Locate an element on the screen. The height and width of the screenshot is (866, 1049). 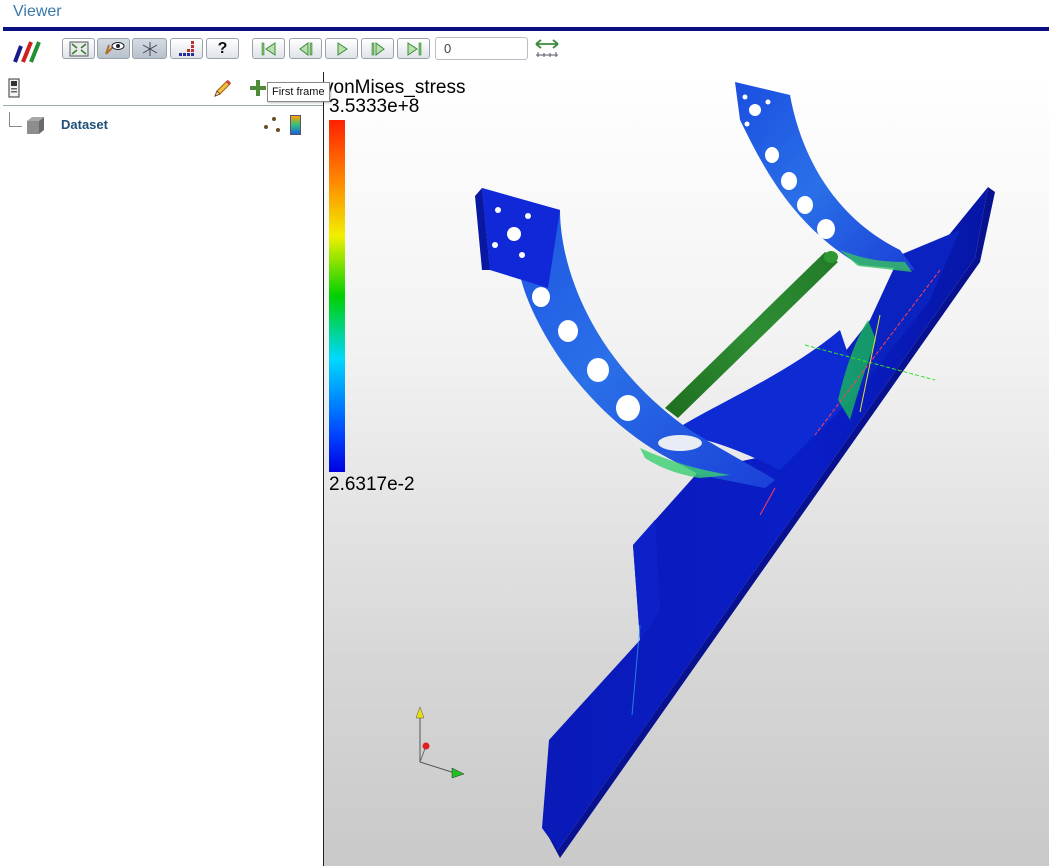
color-legend-bar is located at coordinates (337, 296).